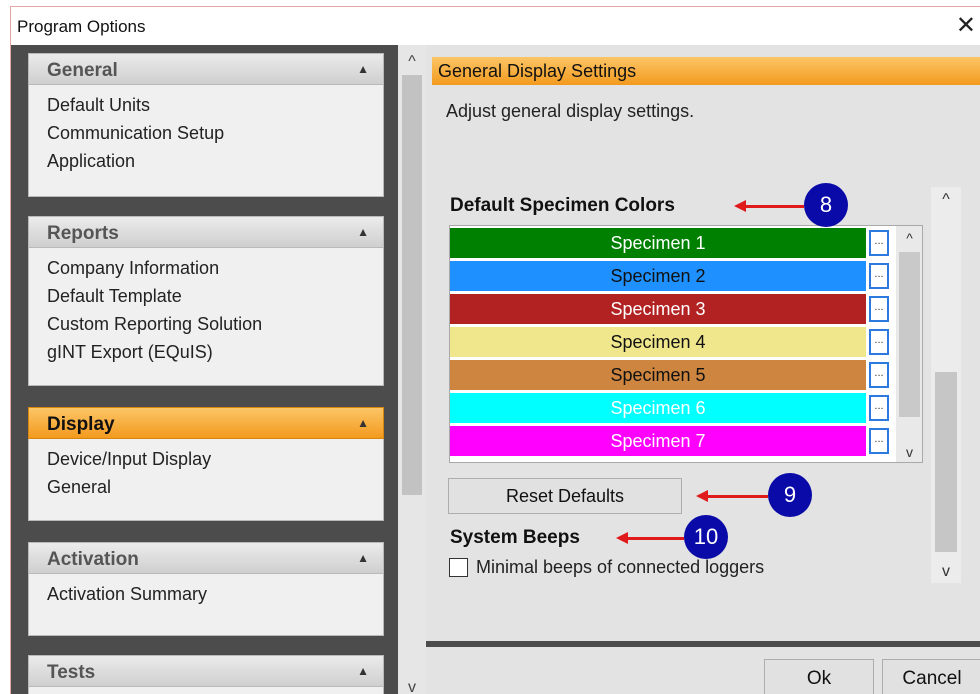  What do you see at coordinates (620, 567) in the screenshot?
I see `minimal-beeps-label: Minimal beeps of connected loggers` at bounding box center [620, 567].